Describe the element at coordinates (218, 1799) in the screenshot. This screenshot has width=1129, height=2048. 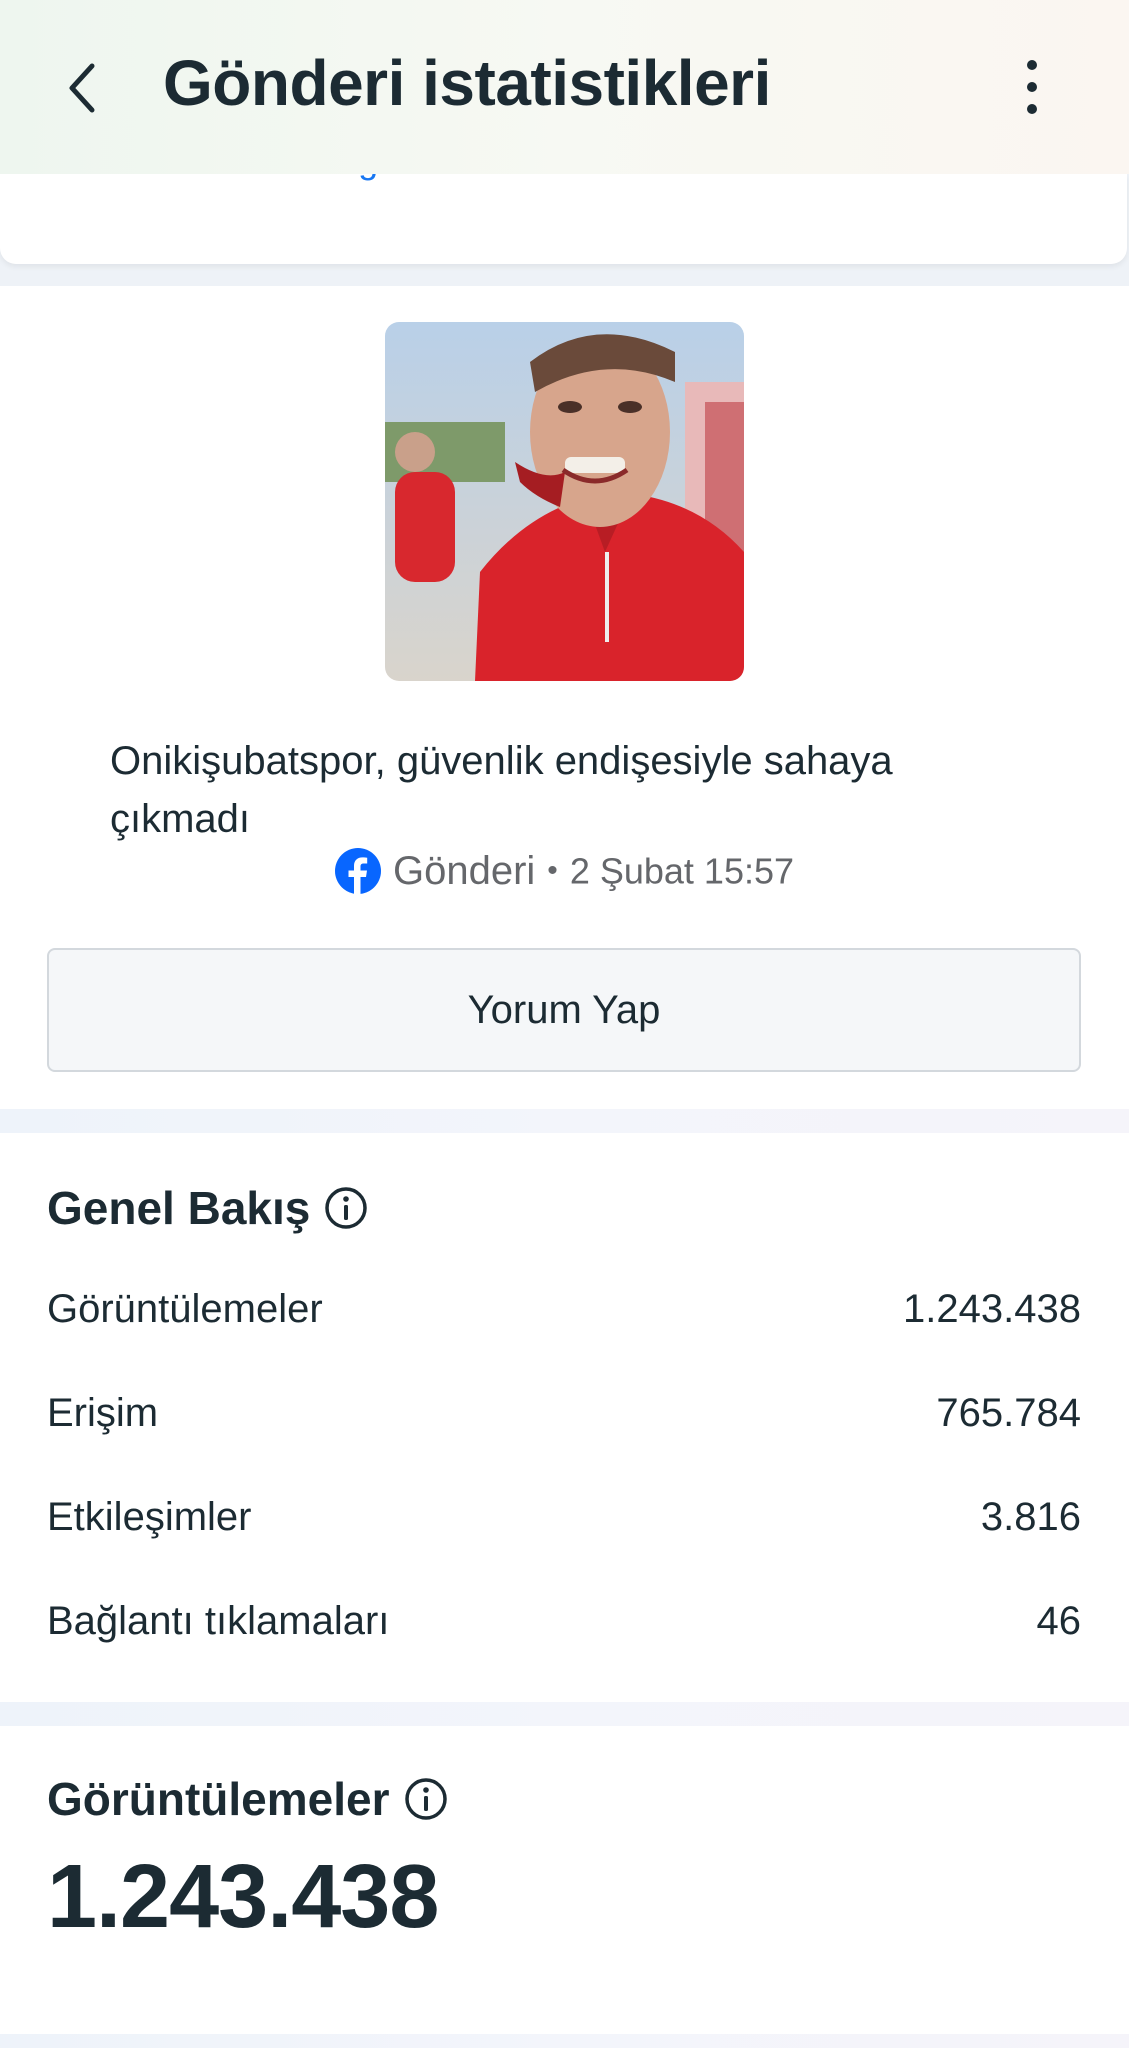
I see `views-title-text: Görüntülemeler` at that location.